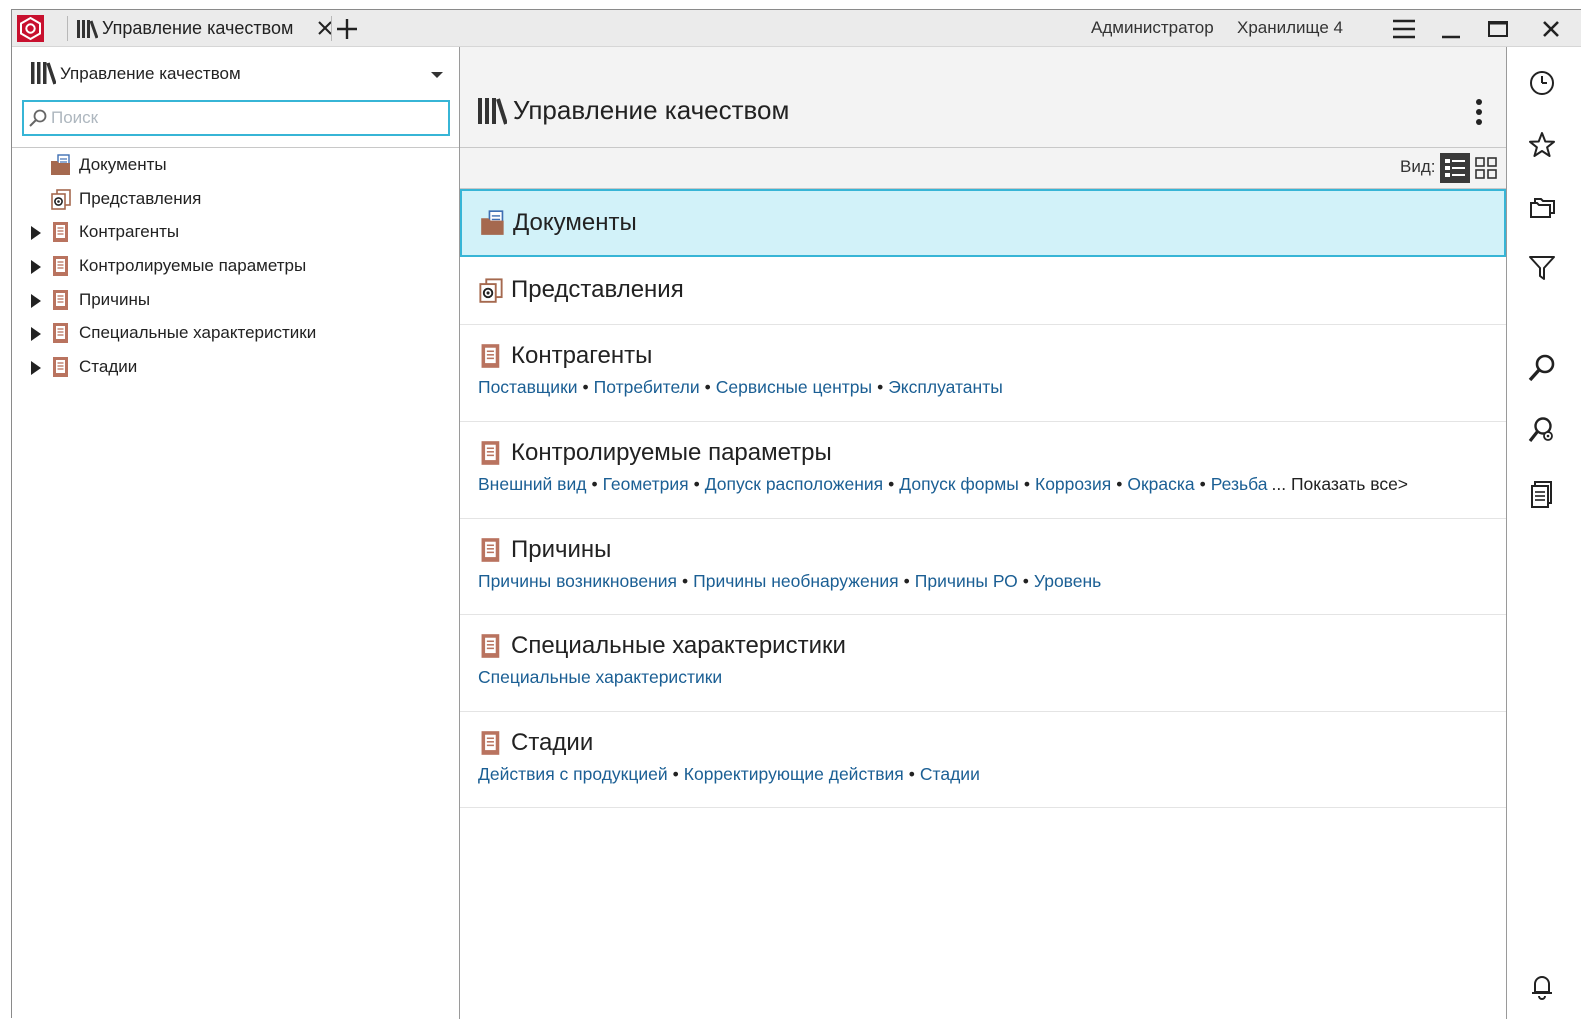 Image resolution: width=1581 pixels, height=1019 pixels. Describe the element at coordinates (235, 232) in the screenshot. I see `tree-item-counterparties: Контрагенты` at that location.